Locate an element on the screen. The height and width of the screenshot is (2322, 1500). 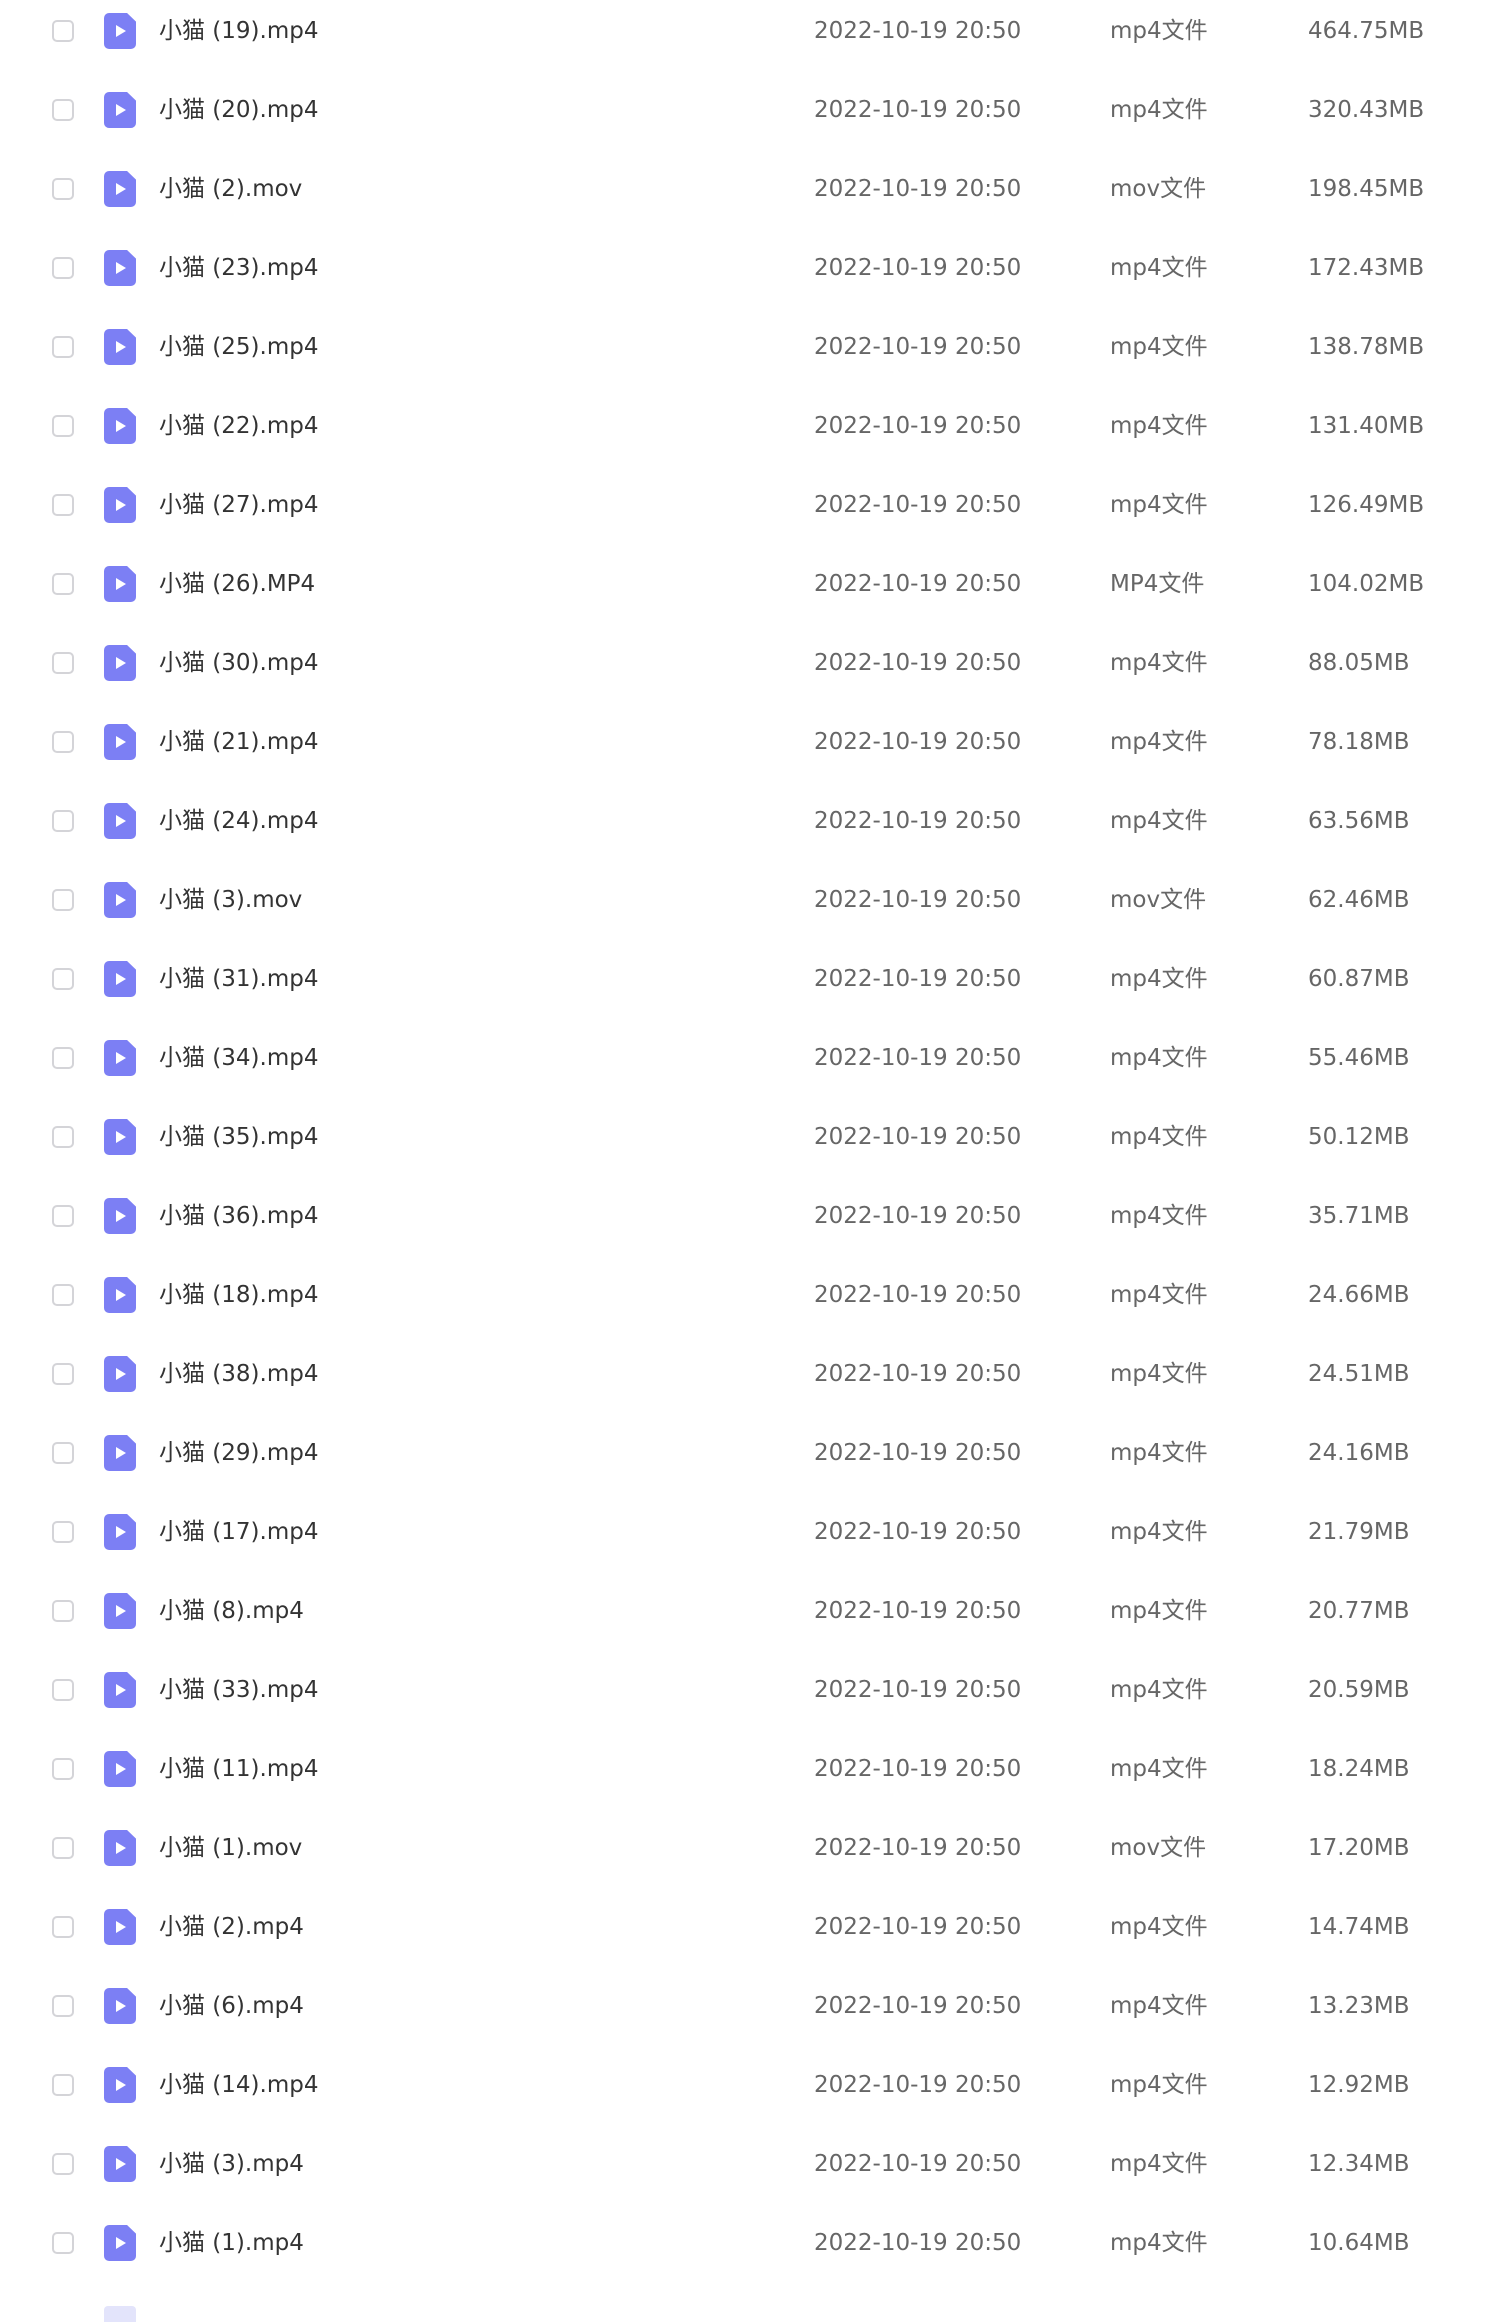
file-row: 小猫 (20).mp4 2022-10-19 20:50 mp4文件 320.43MB is located at coordinates (750, 110).